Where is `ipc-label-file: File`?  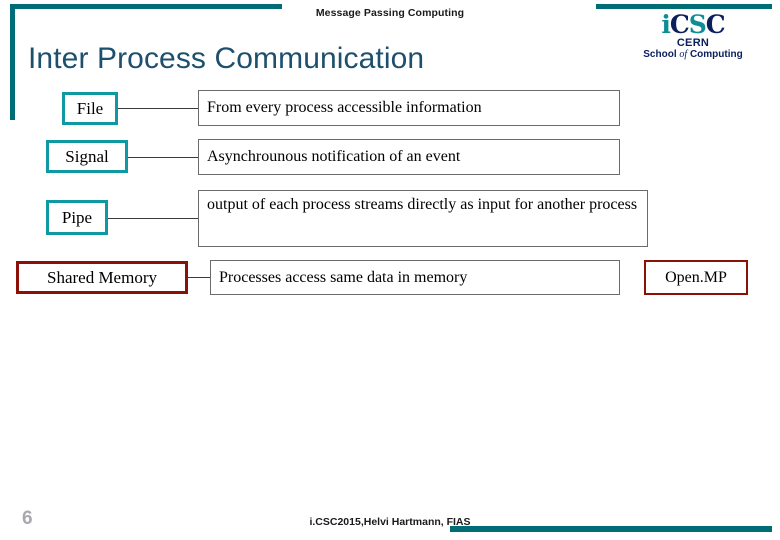
ipc-label-file: File is located at coordinates (90, 108).